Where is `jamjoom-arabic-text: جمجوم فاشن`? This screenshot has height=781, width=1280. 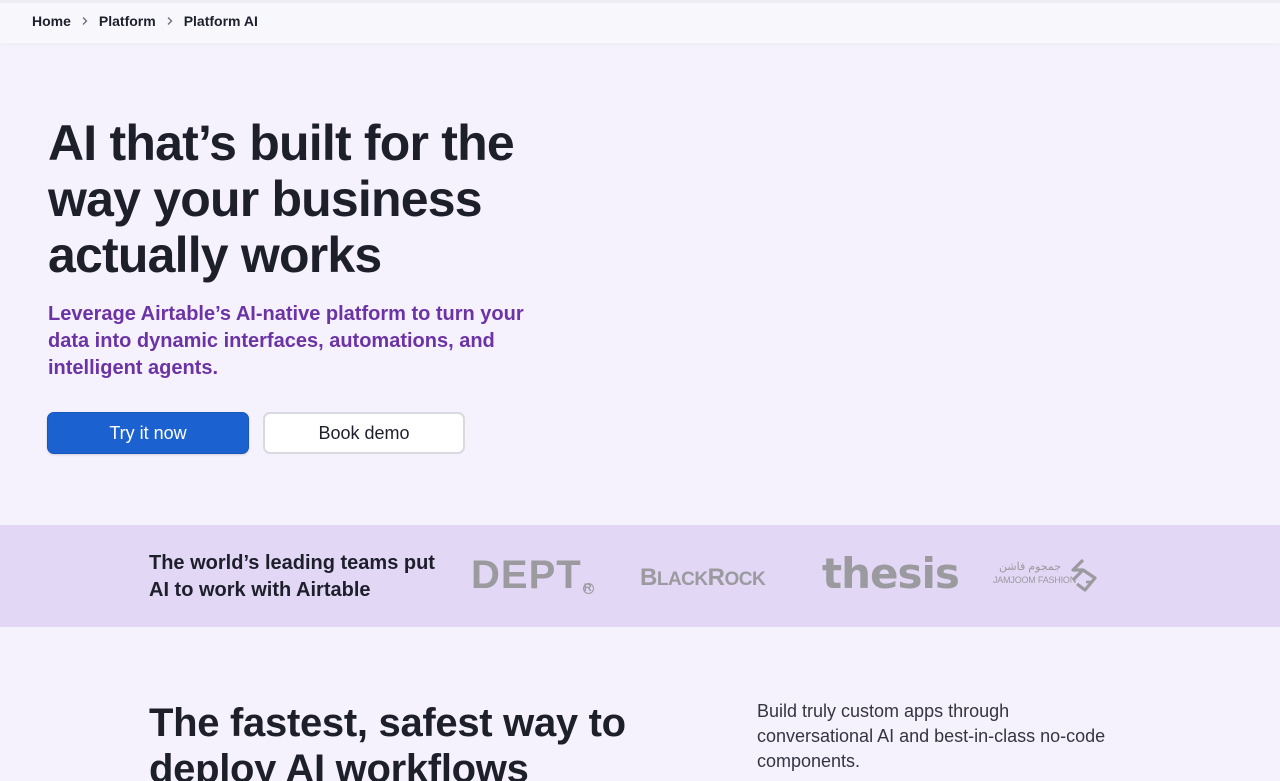 jamjoom-arabic-text: جمجوم فاشن is located at coordinates (1030, 567).